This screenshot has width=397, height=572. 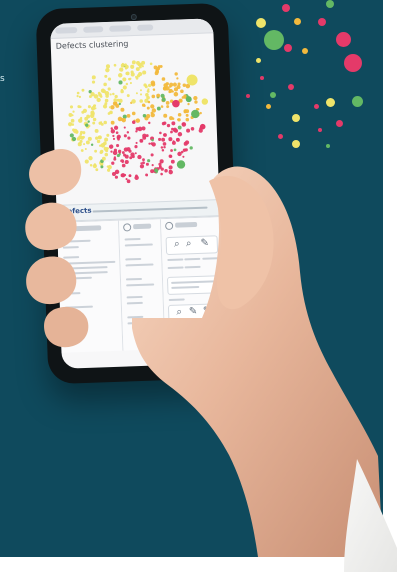 What do you see at coordinates (133, 17) in the screenshot?
I see `camera-icon` at bounding box center [133, 17].